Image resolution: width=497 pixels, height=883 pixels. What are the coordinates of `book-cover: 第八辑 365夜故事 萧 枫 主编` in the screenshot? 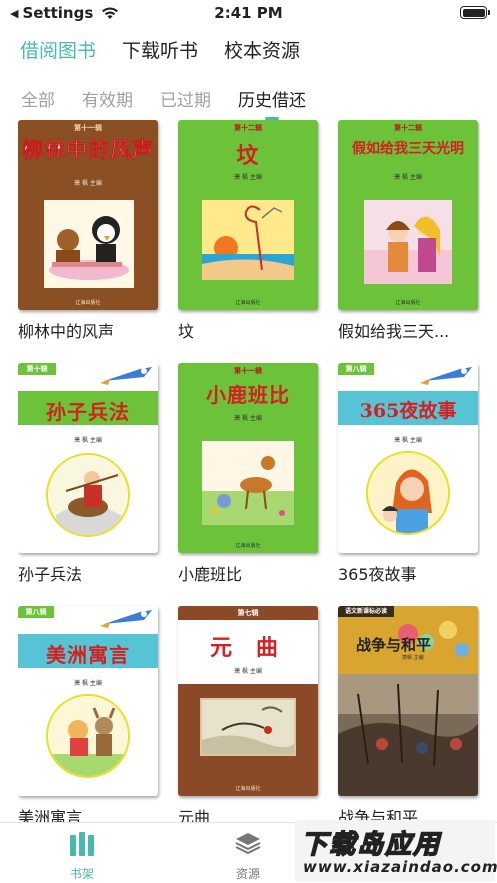 It's located at (408, 458).